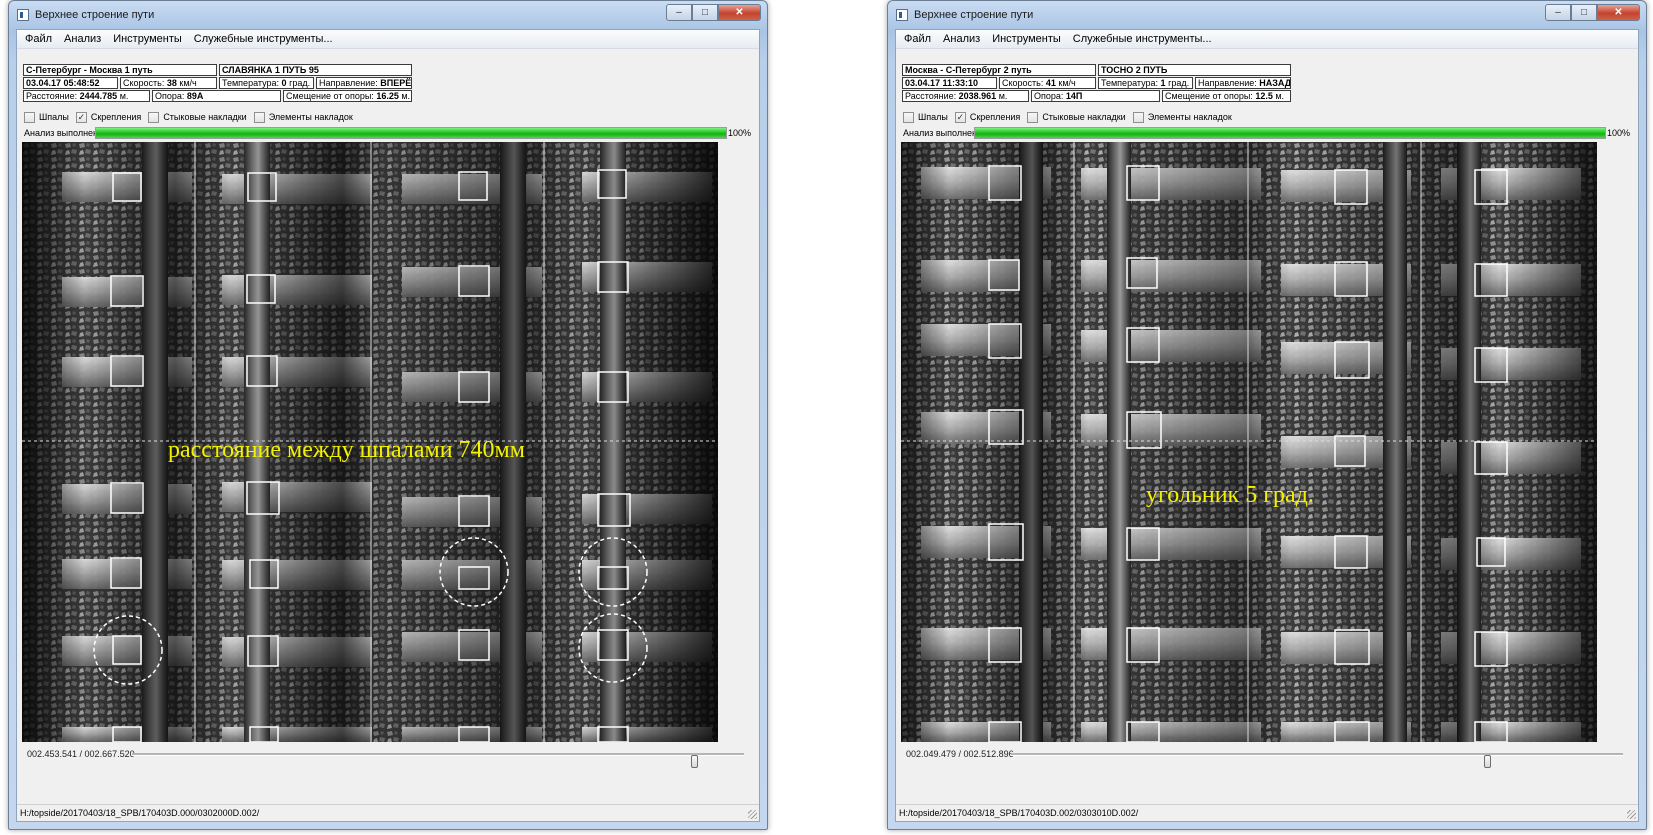 Image resolution: width=1653 pixels, height=835 pixels. Describe the element at coordinates (960, 754) in the screenshot. I see `position-readout: 002.049.479 / 002.512.896` at that location.